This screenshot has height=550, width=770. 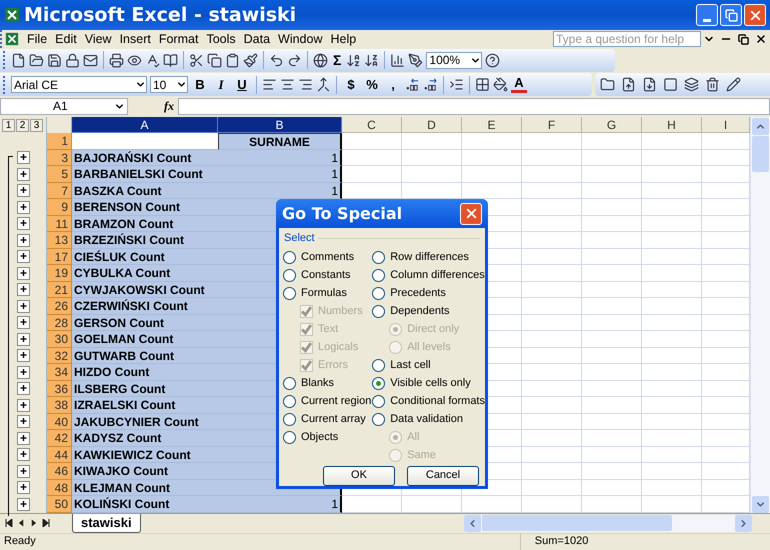 What do you see at coordinates (761, 39) in the screenshot?
I see `close-icon` at bounding box center [761, 39].